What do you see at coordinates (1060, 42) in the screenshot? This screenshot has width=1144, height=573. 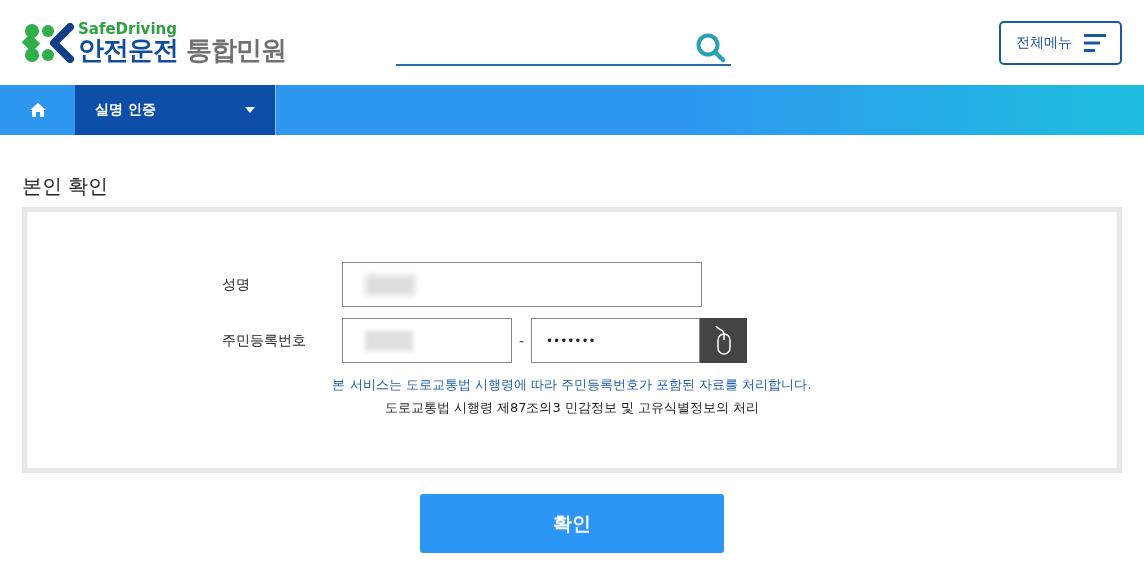 I see `full-menu-button: 전체메뉴` at bounding box center [1060, 42].